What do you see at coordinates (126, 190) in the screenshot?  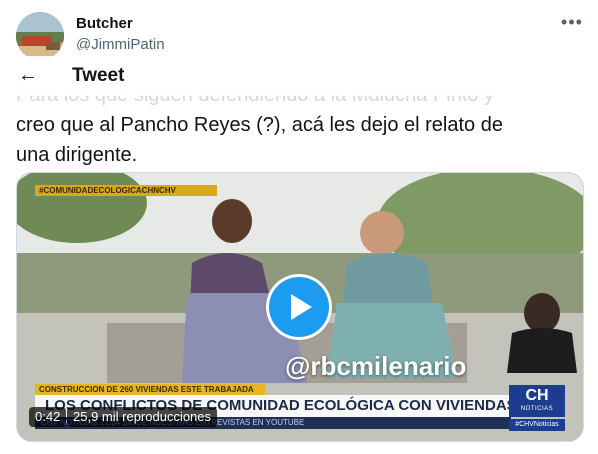 I see `video-hashtag-banner: #COMUNIDADECOLOGICACHNCHV` at bounding box center [126, 190].